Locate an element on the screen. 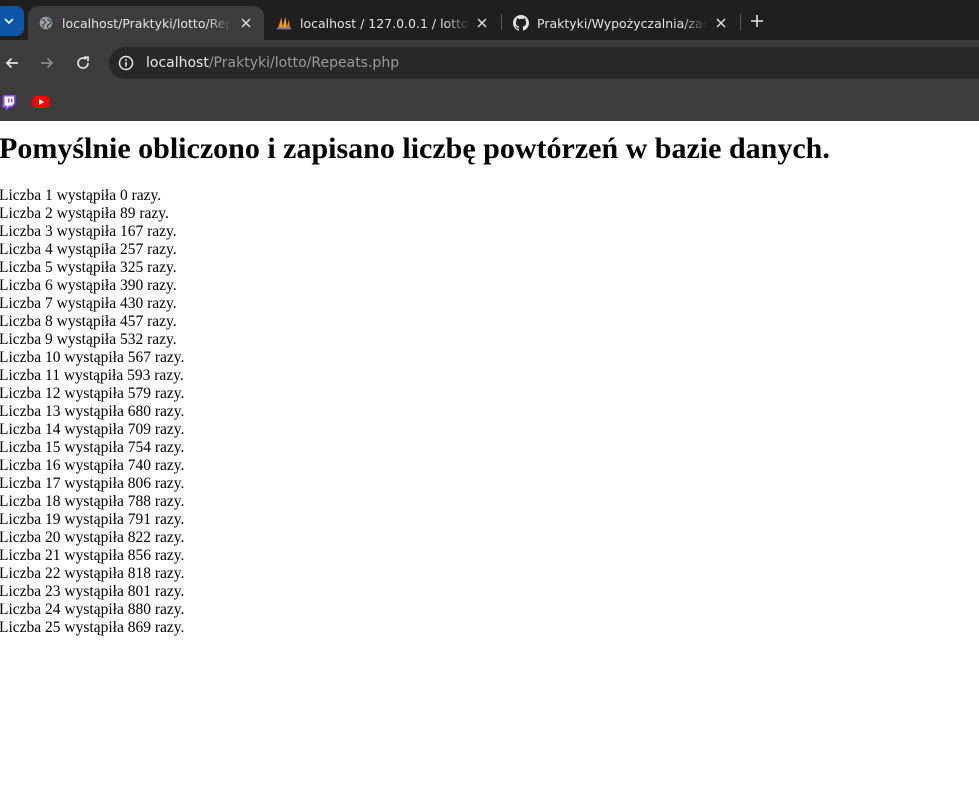 The height and width of the screenshot is (790, 979). result-line: Liczba 21 wystąpiła 856 razy. is located at coordinates (92, 555).